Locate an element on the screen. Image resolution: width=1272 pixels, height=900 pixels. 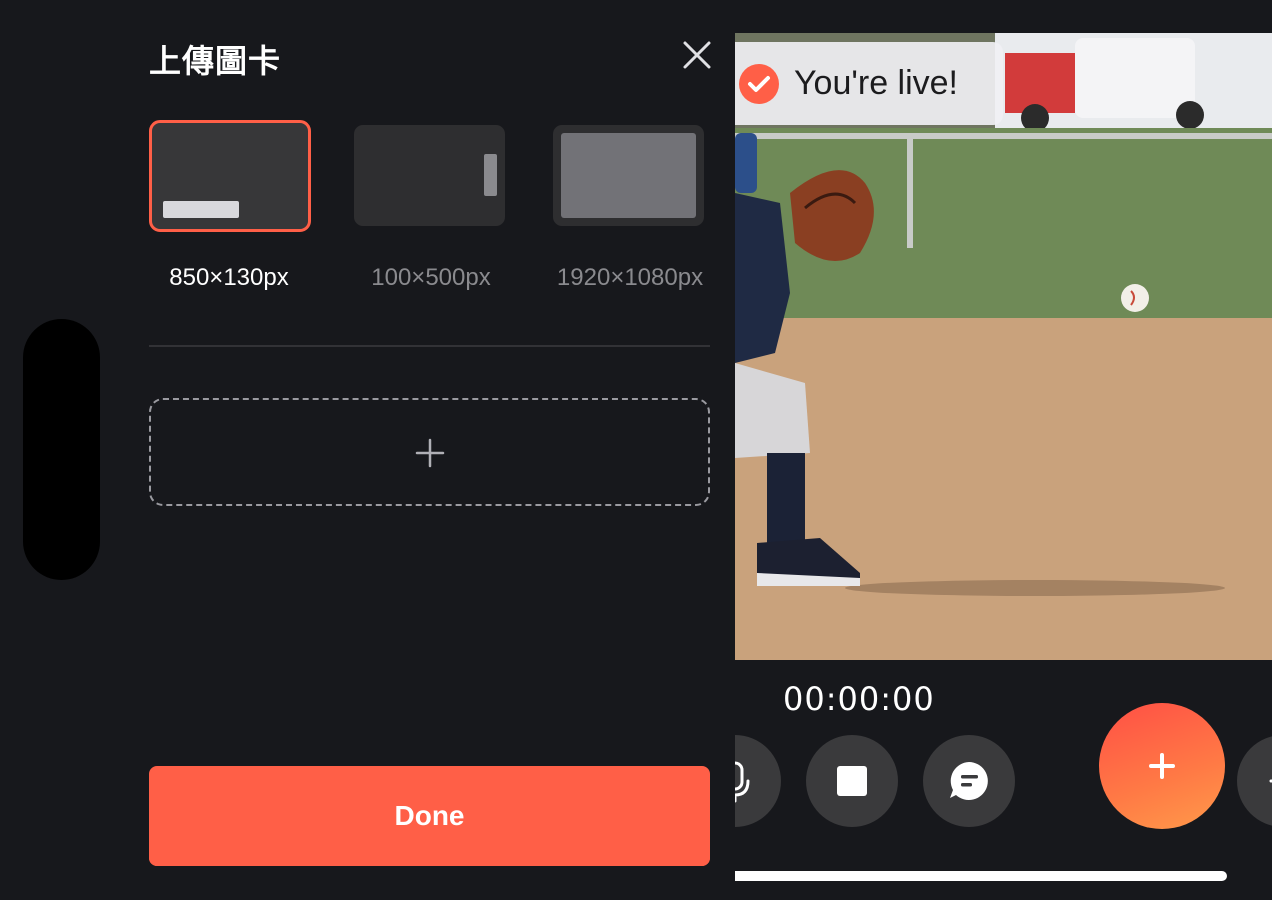
live-status-toast: You're live! is located at coordinates (869, 83).